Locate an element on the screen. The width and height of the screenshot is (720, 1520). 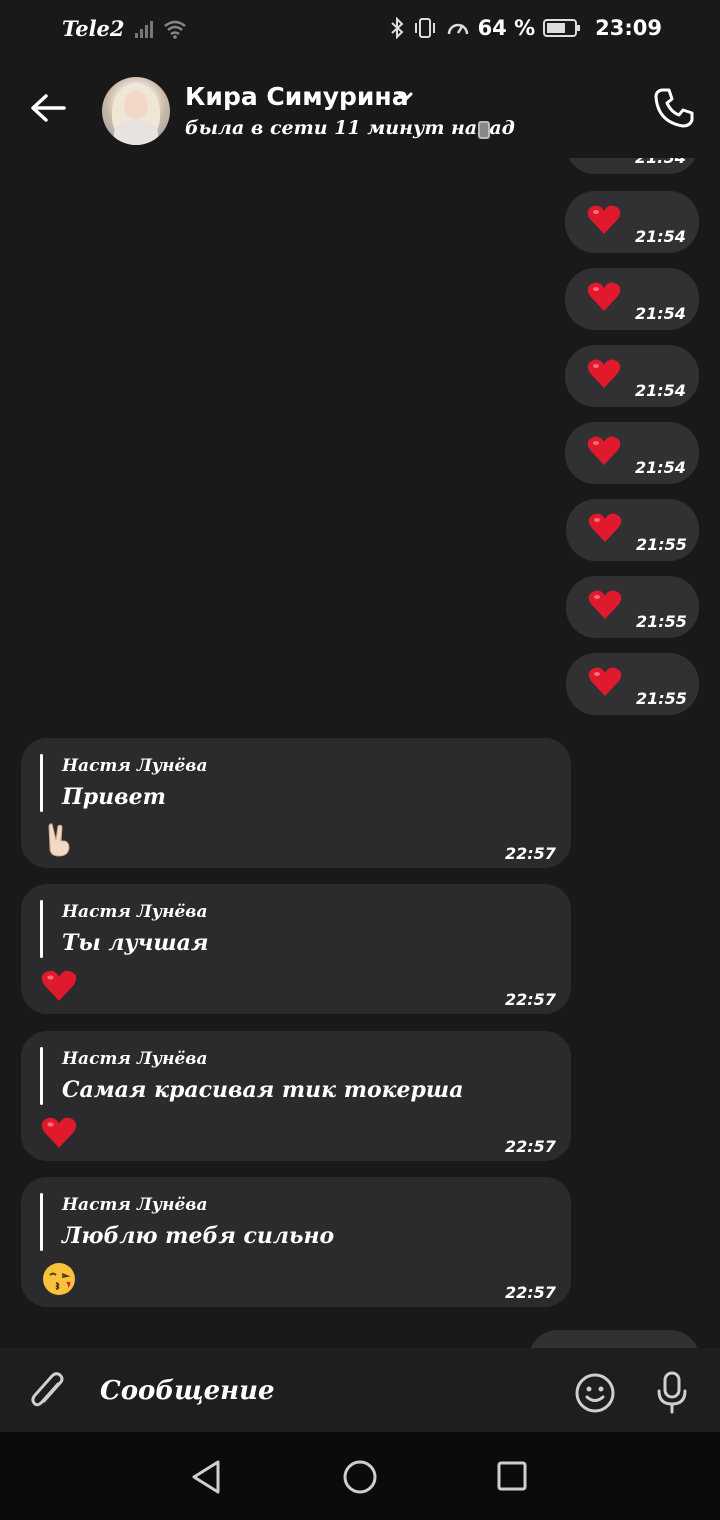
battery-percent: 64 % is located at coordinates (506, 28).